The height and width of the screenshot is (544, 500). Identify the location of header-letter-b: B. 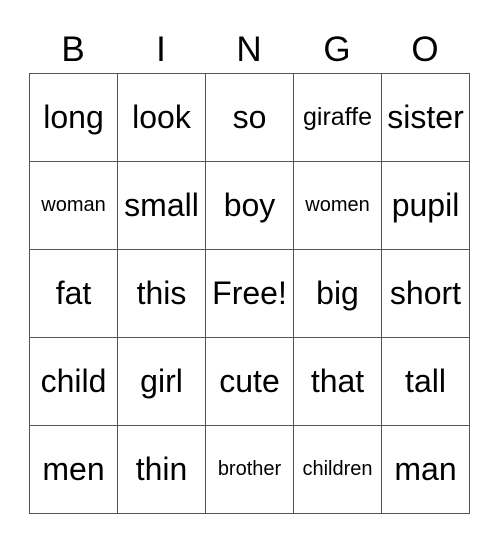
(73, 49).